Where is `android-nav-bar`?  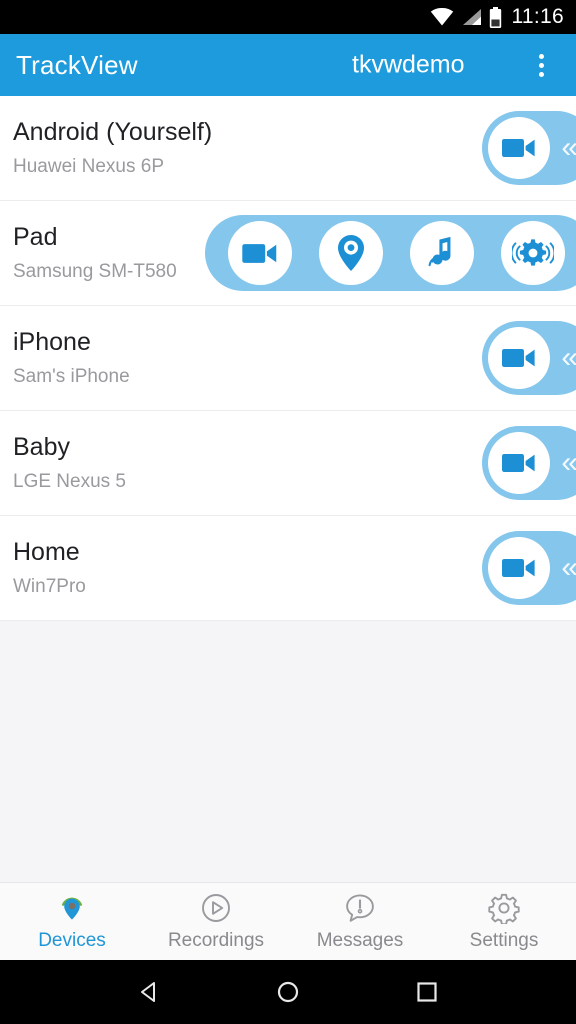 android-nav-bar is located at coordinates (288, 992).